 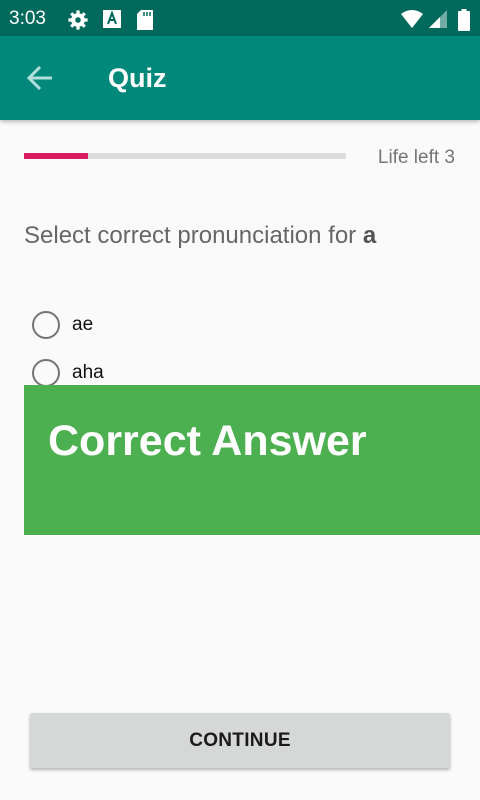 I want to click on back-button, so click(x=40, y=78).